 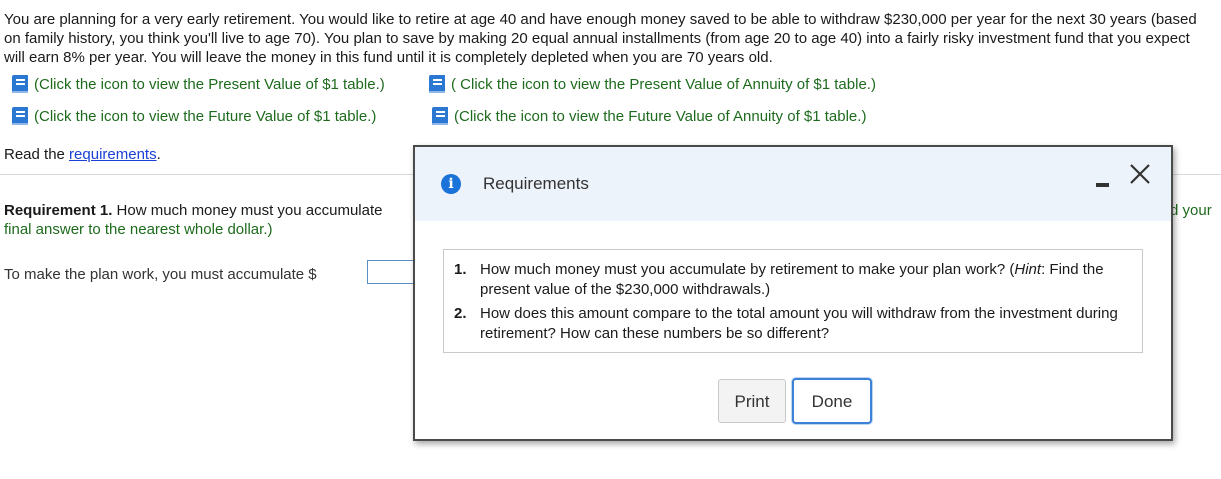 What do you see at coordinates (1028, 269) in the screenshot?
I see `hint-label: Hint` at bounding box center [1028, 269].